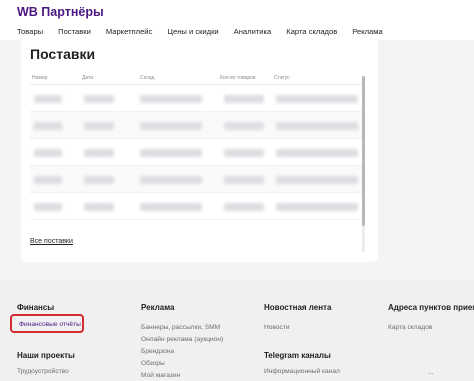 This screenshot has height=381, width=474. I want to click on footer-ads-title: Реклама, so click(158, 307).